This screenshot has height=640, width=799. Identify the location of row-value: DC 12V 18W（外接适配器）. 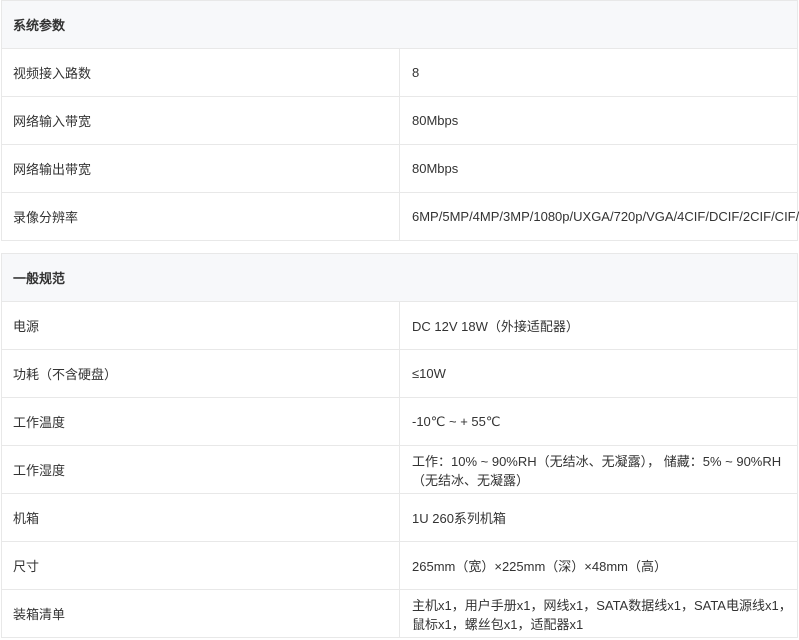
(598, 325).